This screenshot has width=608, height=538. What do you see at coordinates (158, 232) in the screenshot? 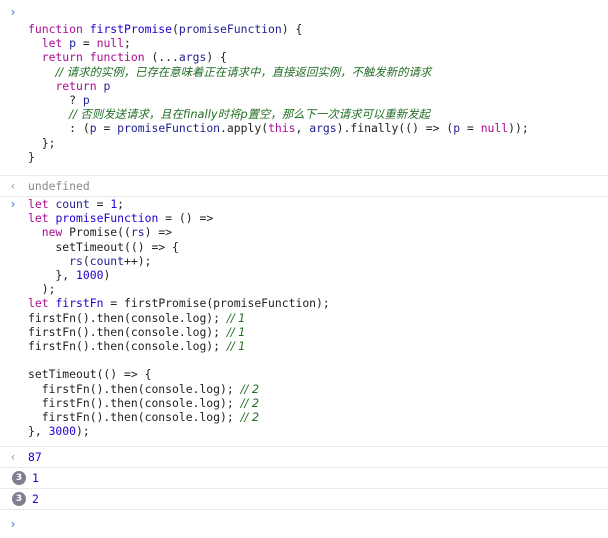
I see `code-token: ) =>` at bounding box center [158, 232].